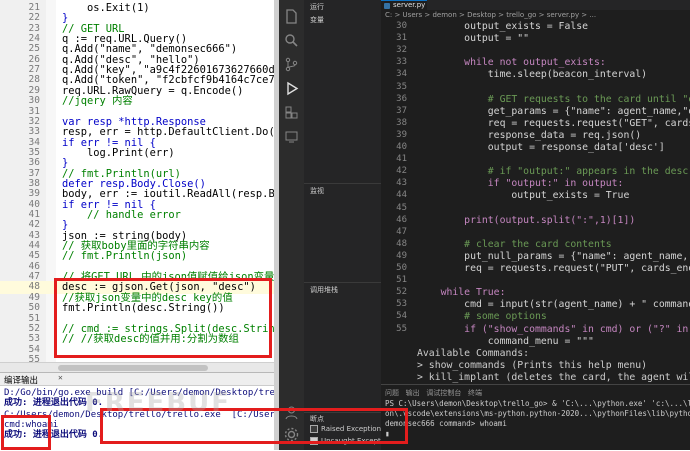 The image size is (690, 451). What do you see at coordinates (291, 225) in the screenshot?
I see `activity-bar` at bounding box center [291, 225].